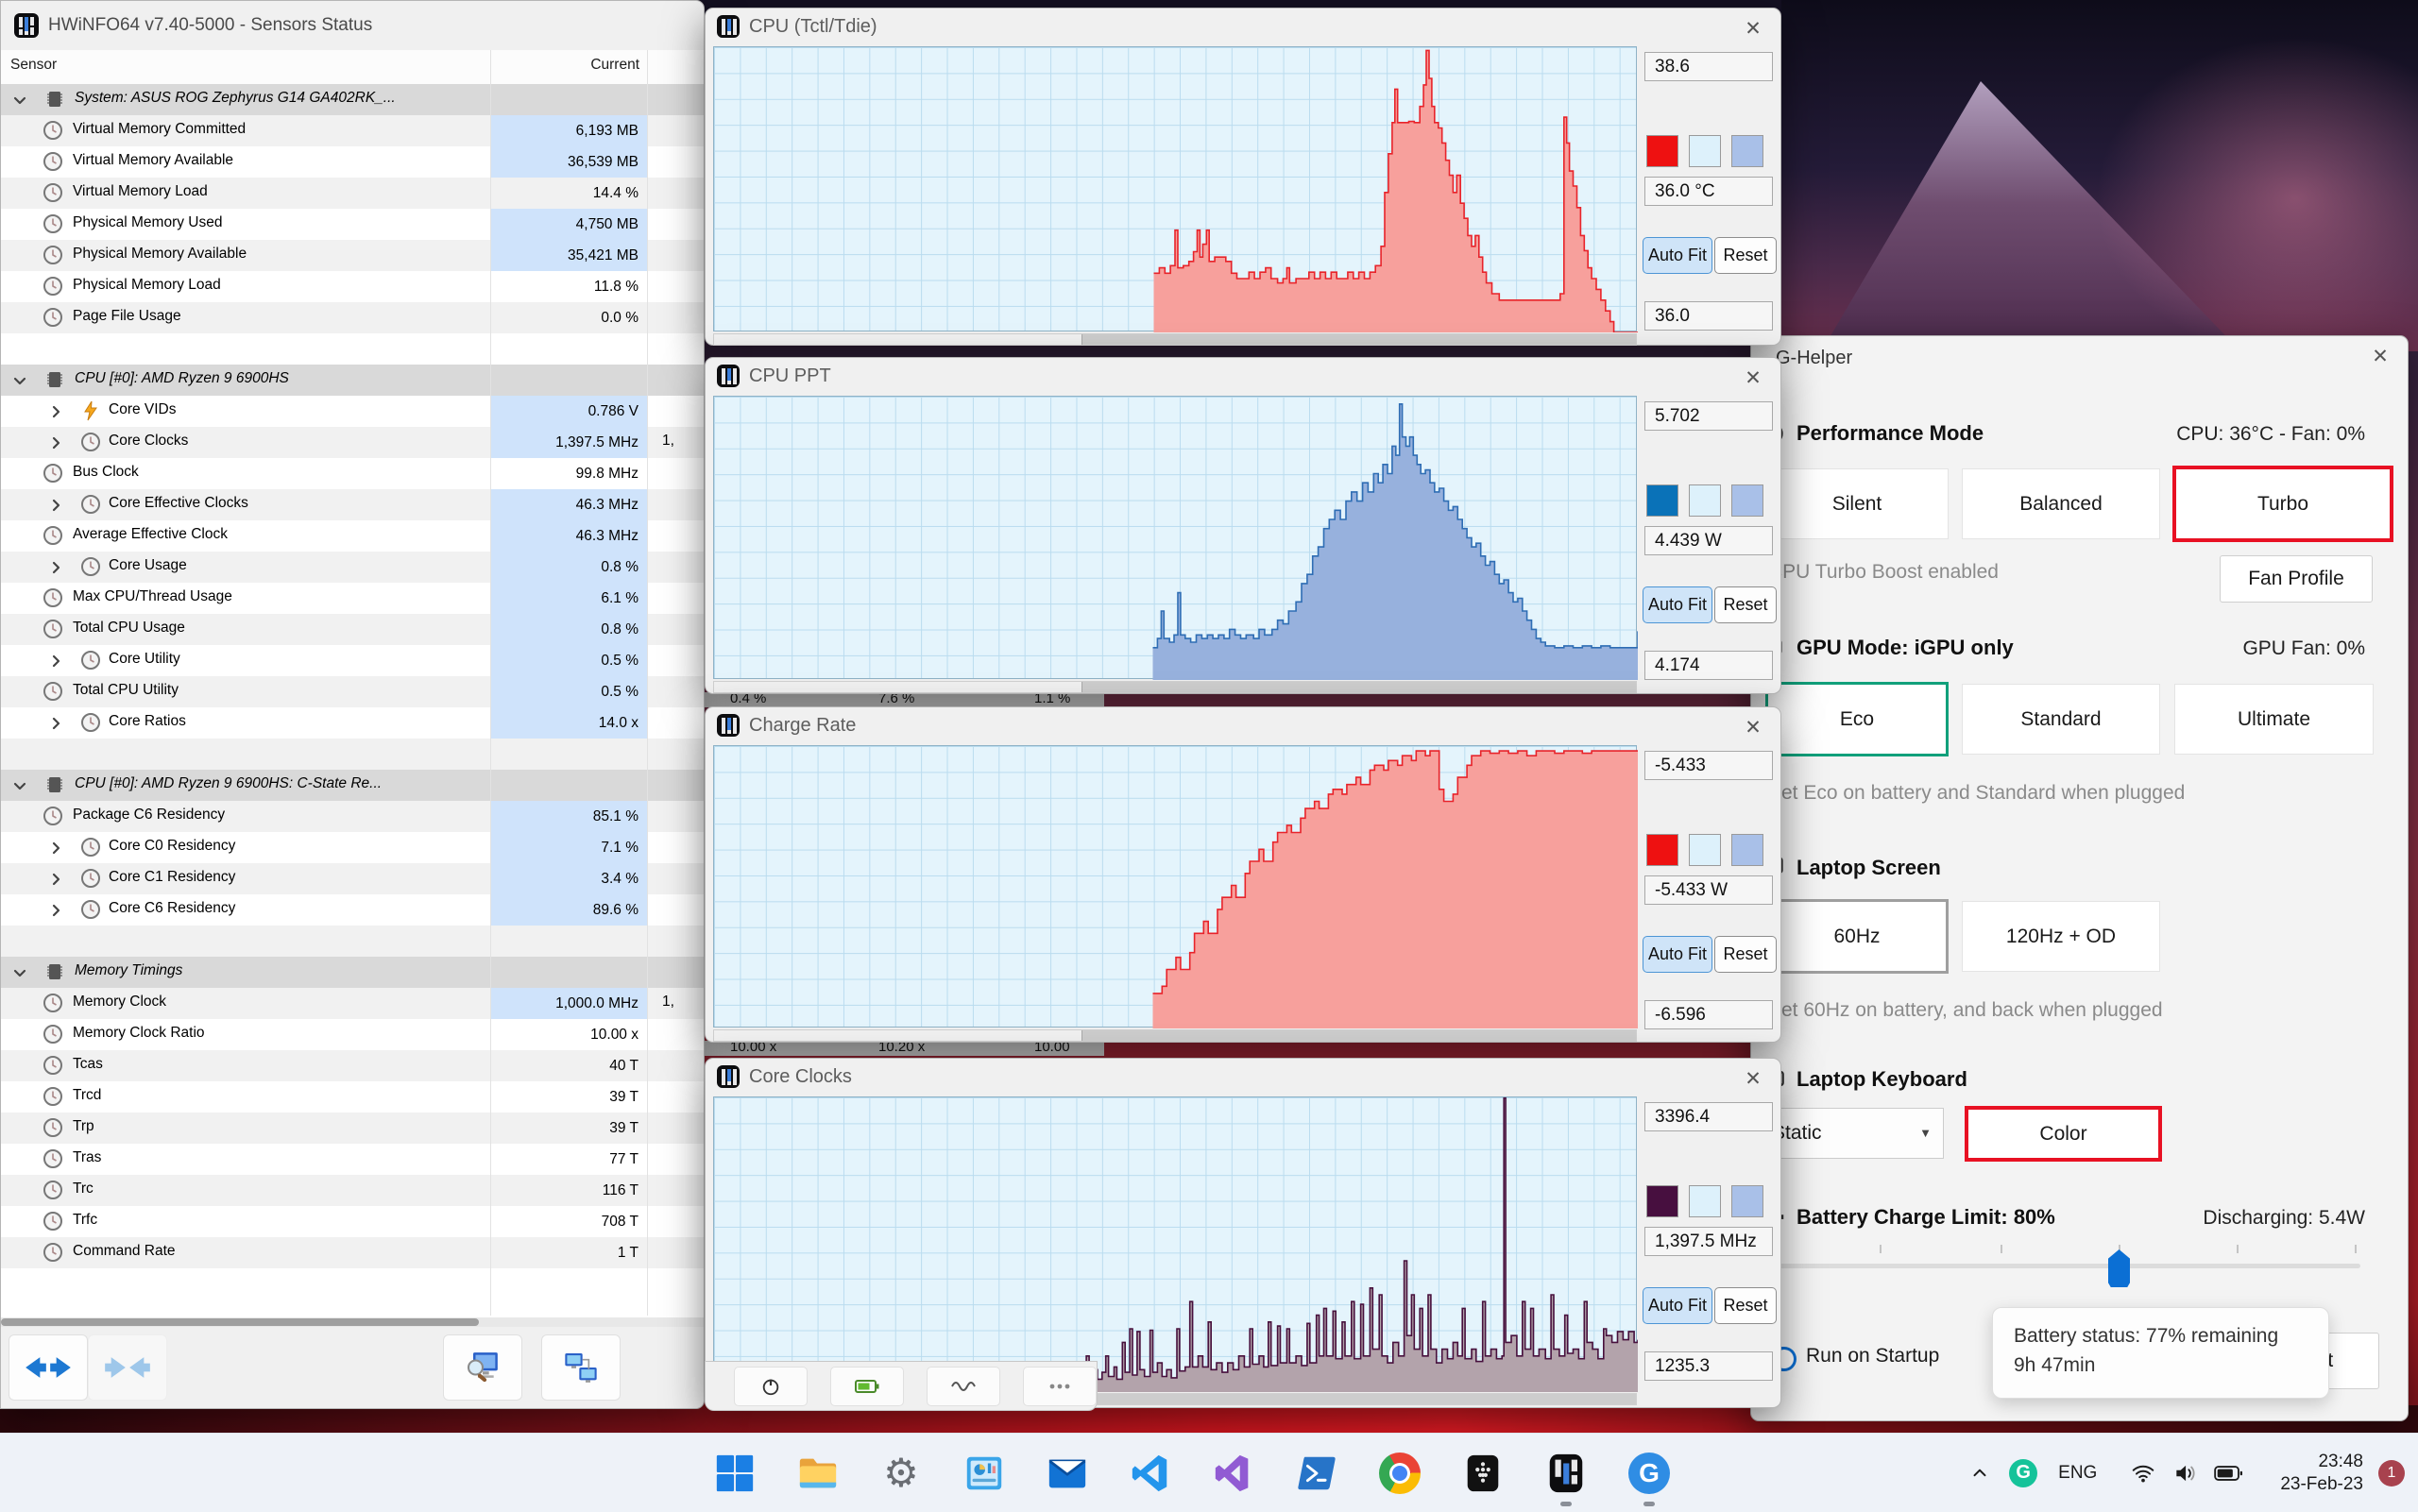 Image resolution: width=2418 pixels, height=1512 pixels. What do you see at coordinates (1708, 316) in the screenshot?
I see `graph-min-field: 36.0` at bounding box center [1708, 316].